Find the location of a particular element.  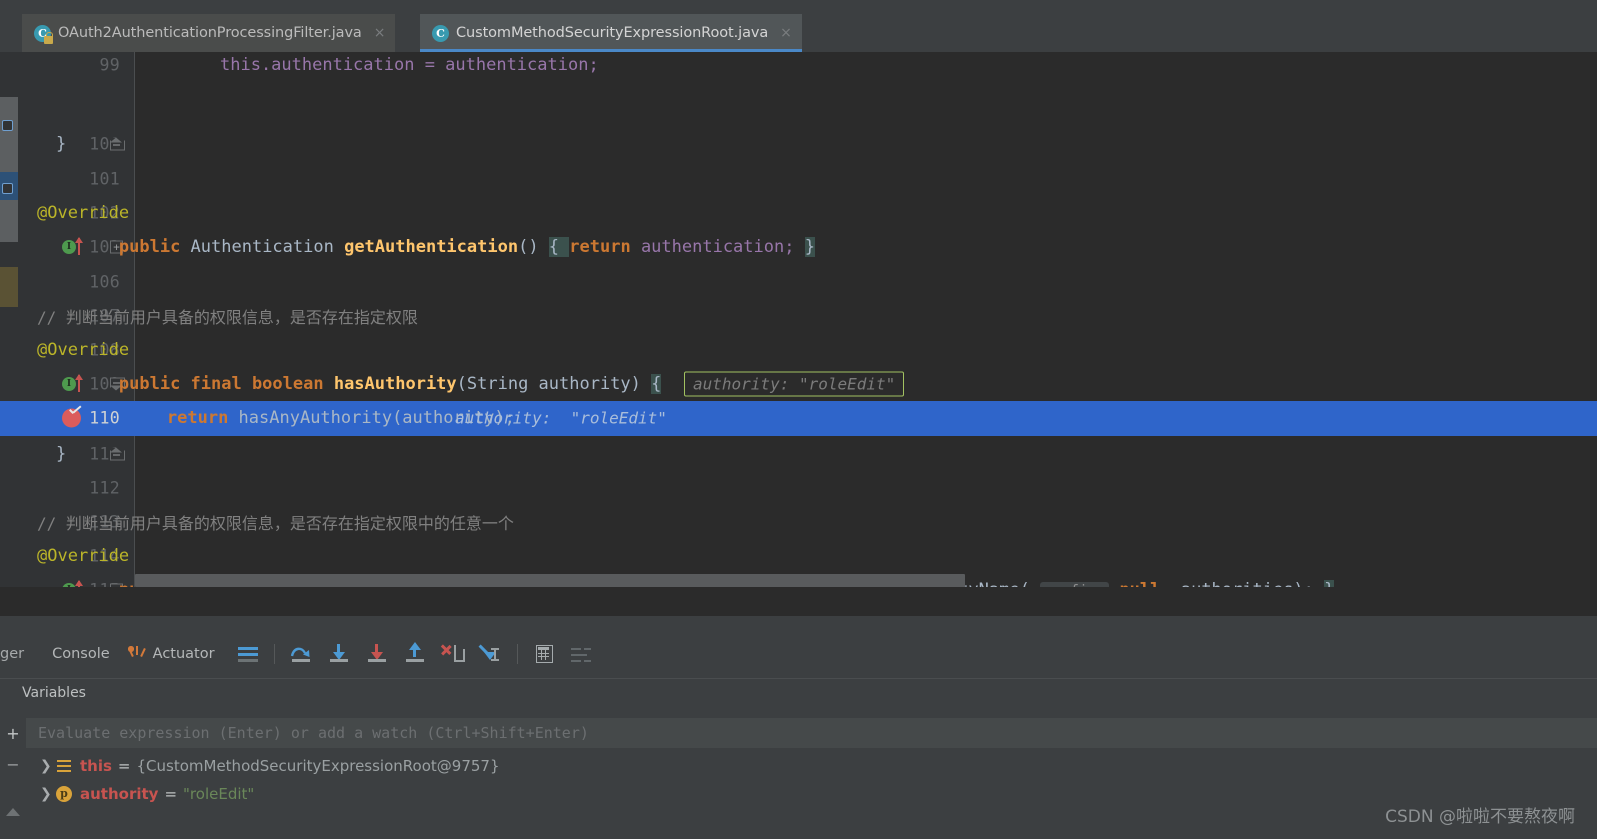

drop-frame-icon is located at coordinates (453, 654).